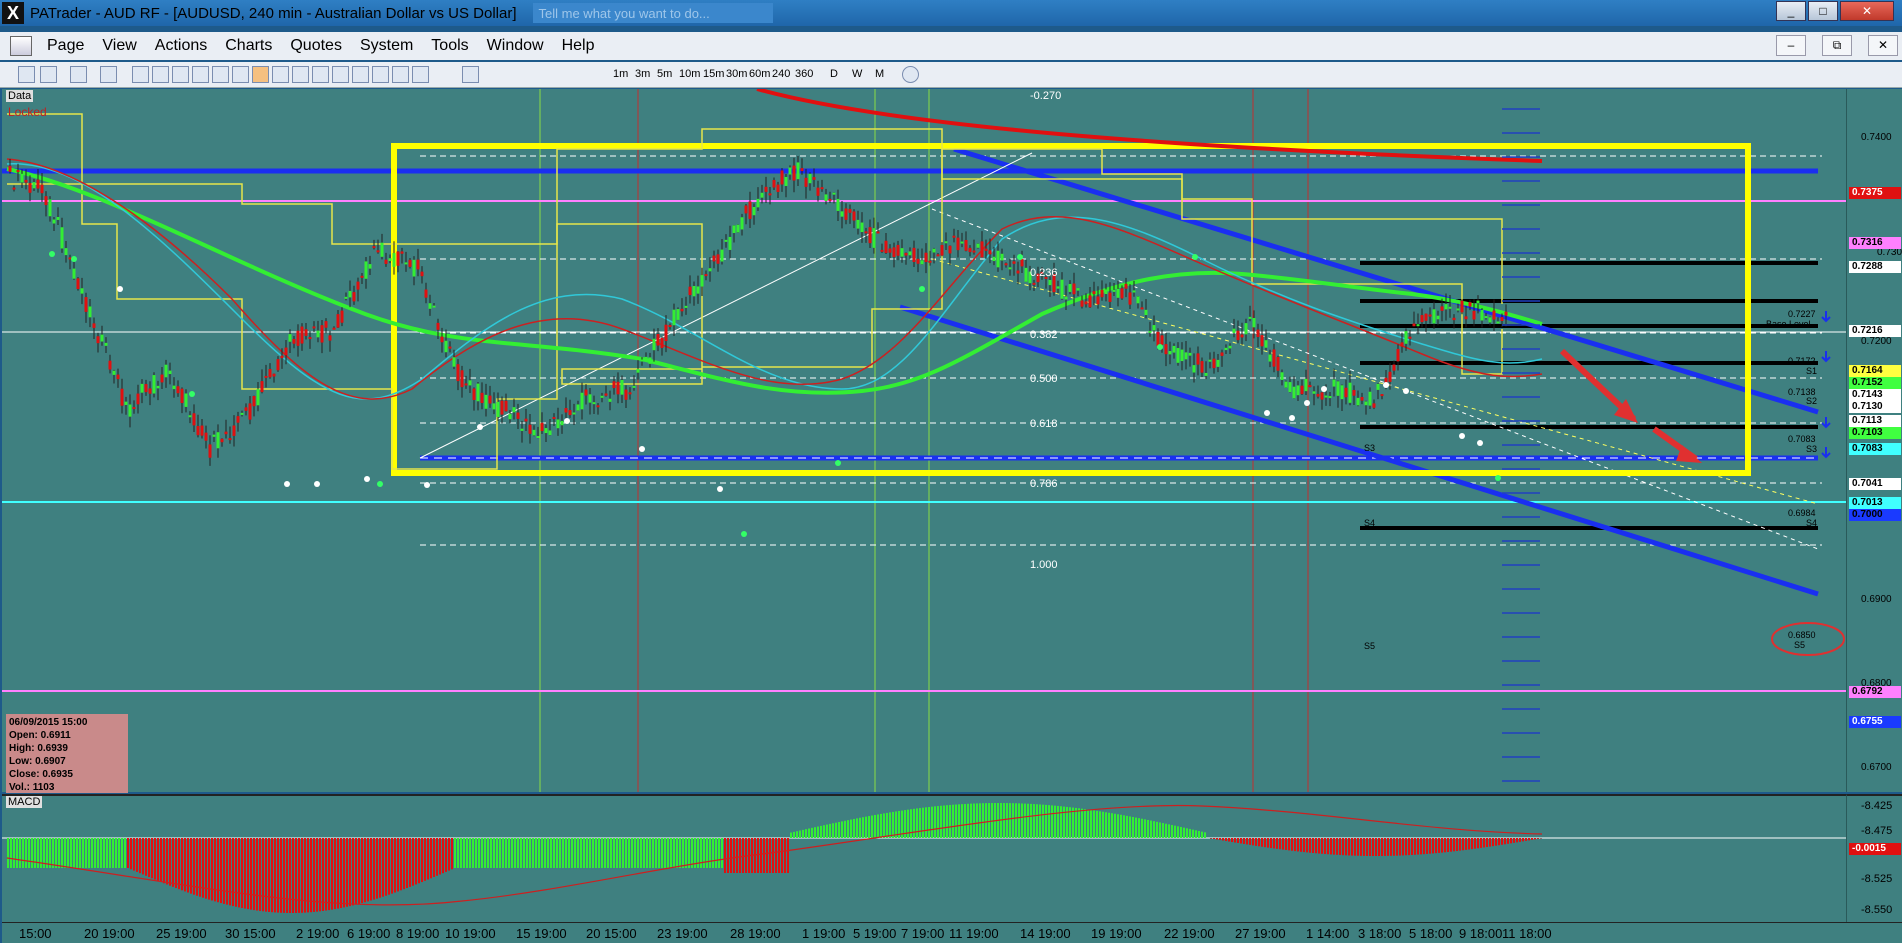  What do you see at coordinates (834, 74) in the screenshot?
I see `timeframe-d: D` at bounding box center [834, 74].